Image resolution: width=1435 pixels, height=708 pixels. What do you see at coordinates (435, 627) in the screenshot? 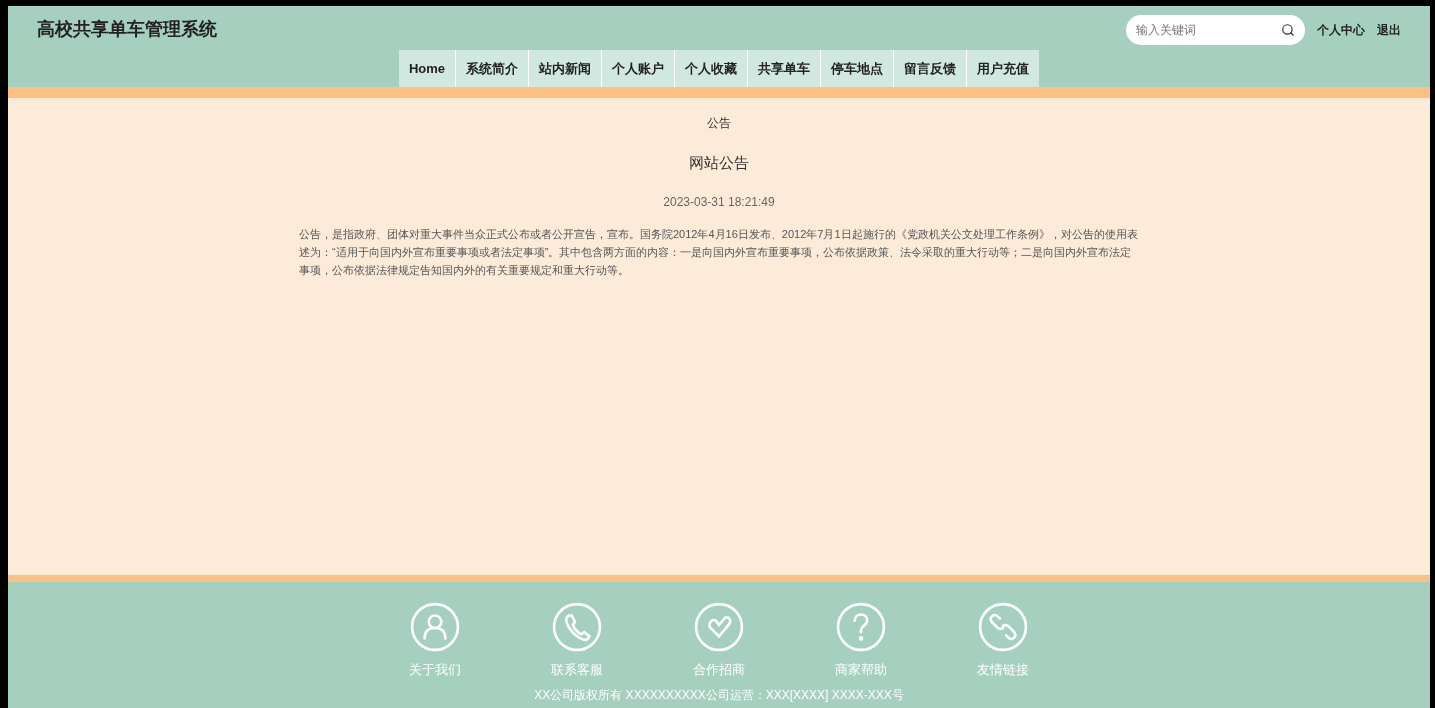
I see `person-icon` at bounding box center [435, 627].